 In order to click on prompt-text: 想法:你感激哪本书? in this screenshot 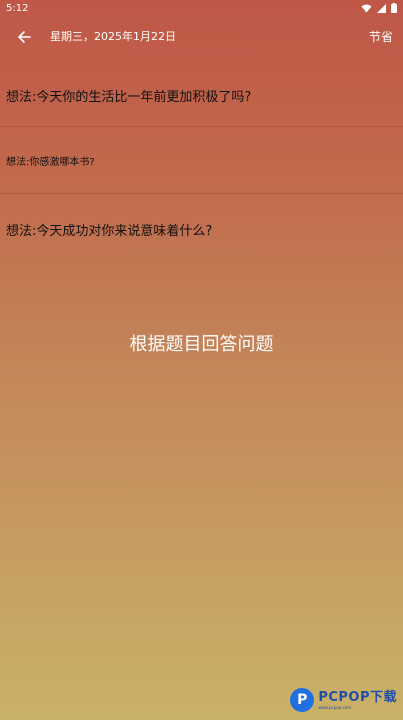, I will do `click(50, 162)`.